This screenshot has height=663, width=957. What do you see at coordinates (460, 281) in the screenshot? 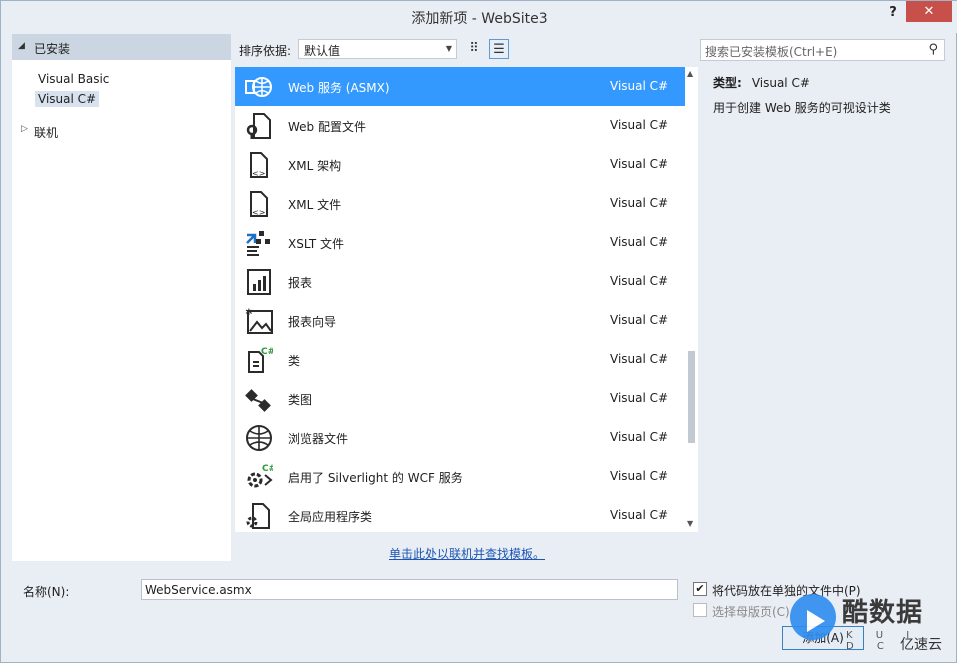
I see `template-row: 报表 Visual C#` at bounding box center [460, 281].